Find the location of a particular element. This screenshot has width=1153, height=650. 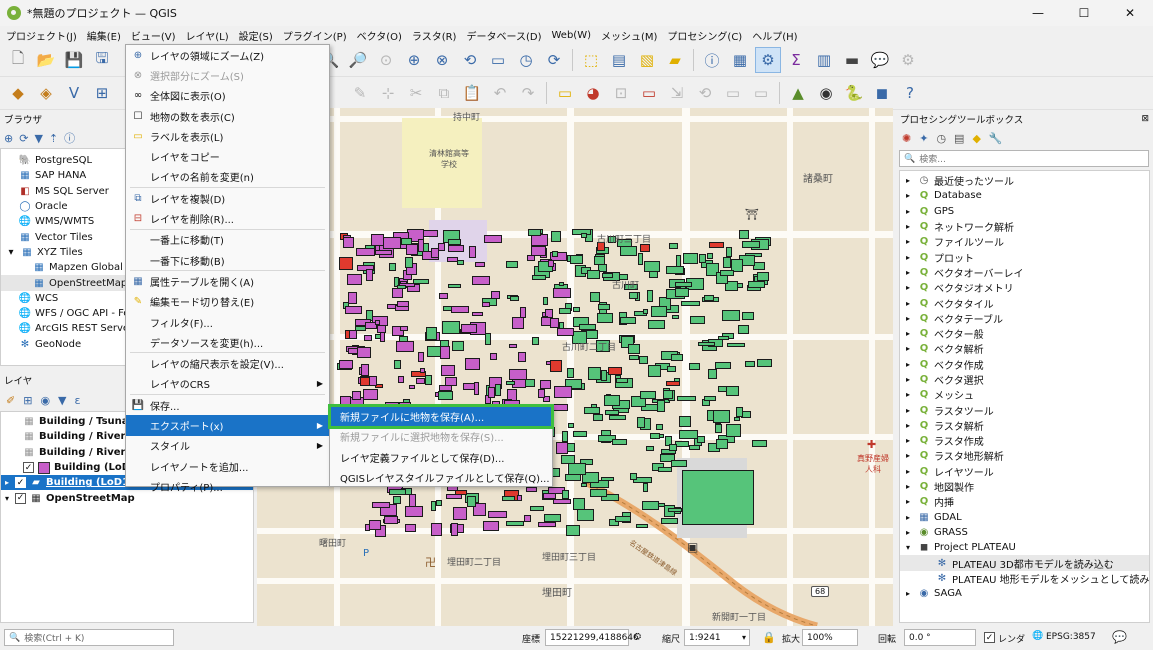

processing-item: ▸ Q ラスタ地形解析 is located at coordinates (1024, 455).